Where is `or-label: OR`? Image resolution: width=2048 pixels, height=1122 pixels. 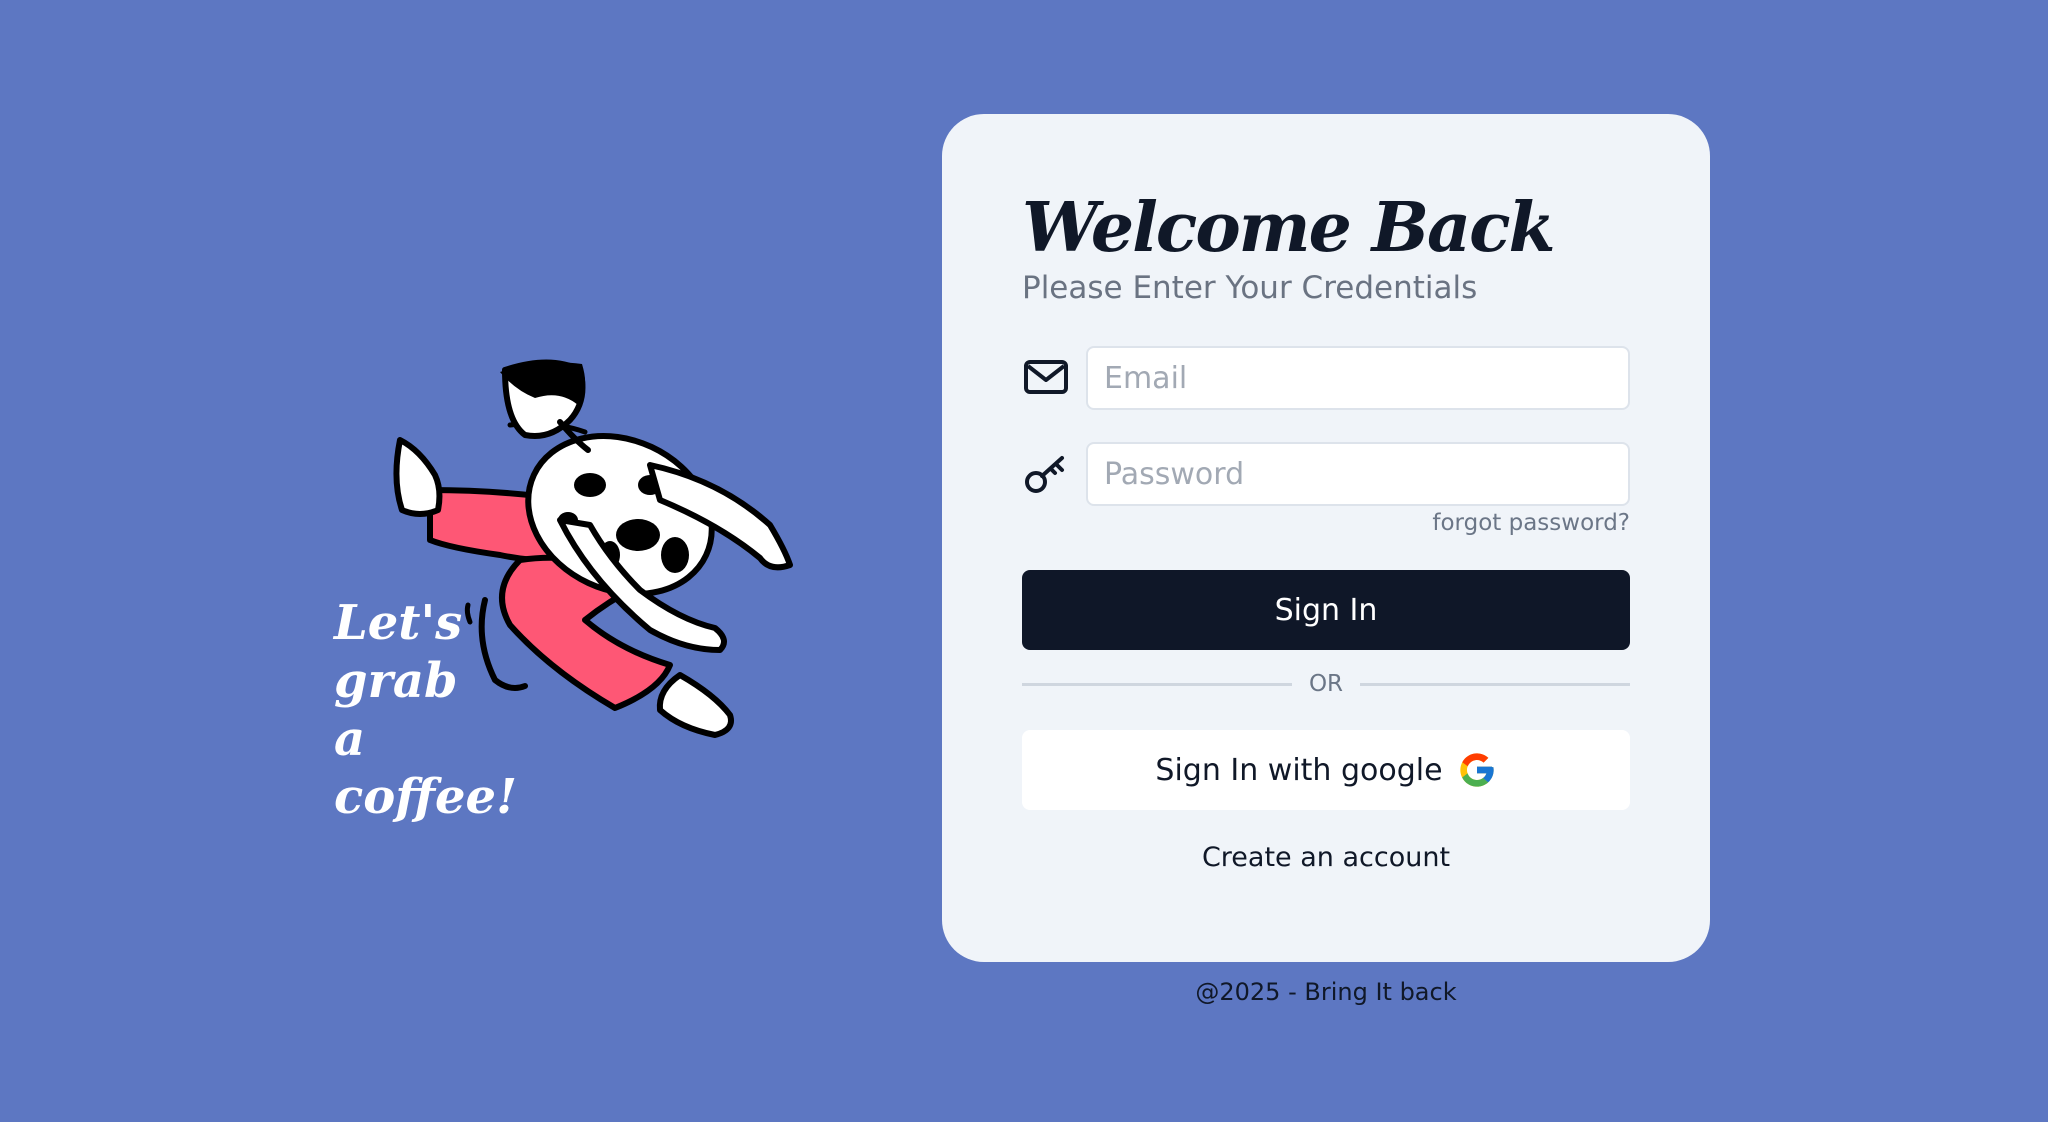 or-label: OR is located at coordinates (1326, 684).